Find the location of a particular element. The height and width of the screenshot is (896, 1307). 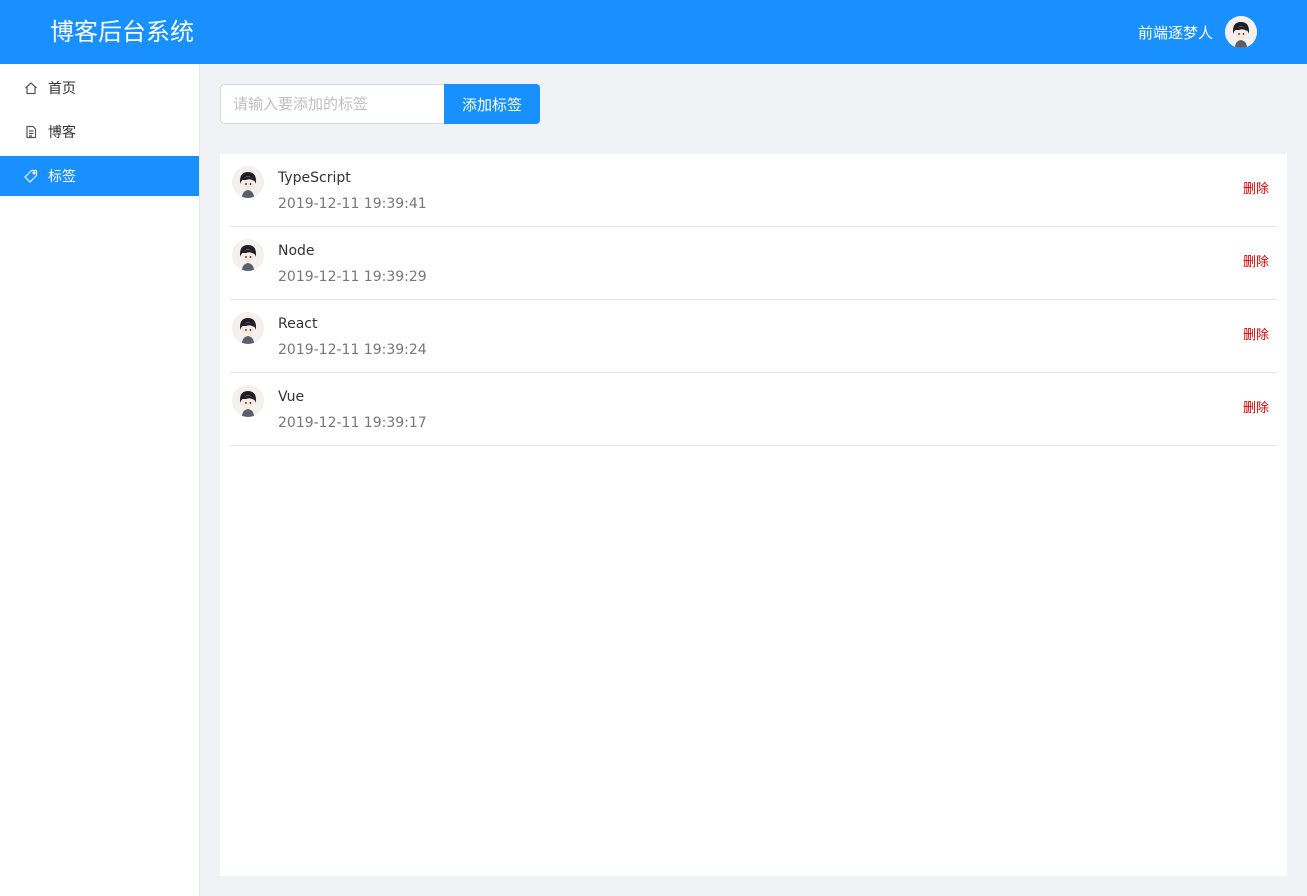

sidebar-item-tags: 标签 is located at coordinates (99, 176).